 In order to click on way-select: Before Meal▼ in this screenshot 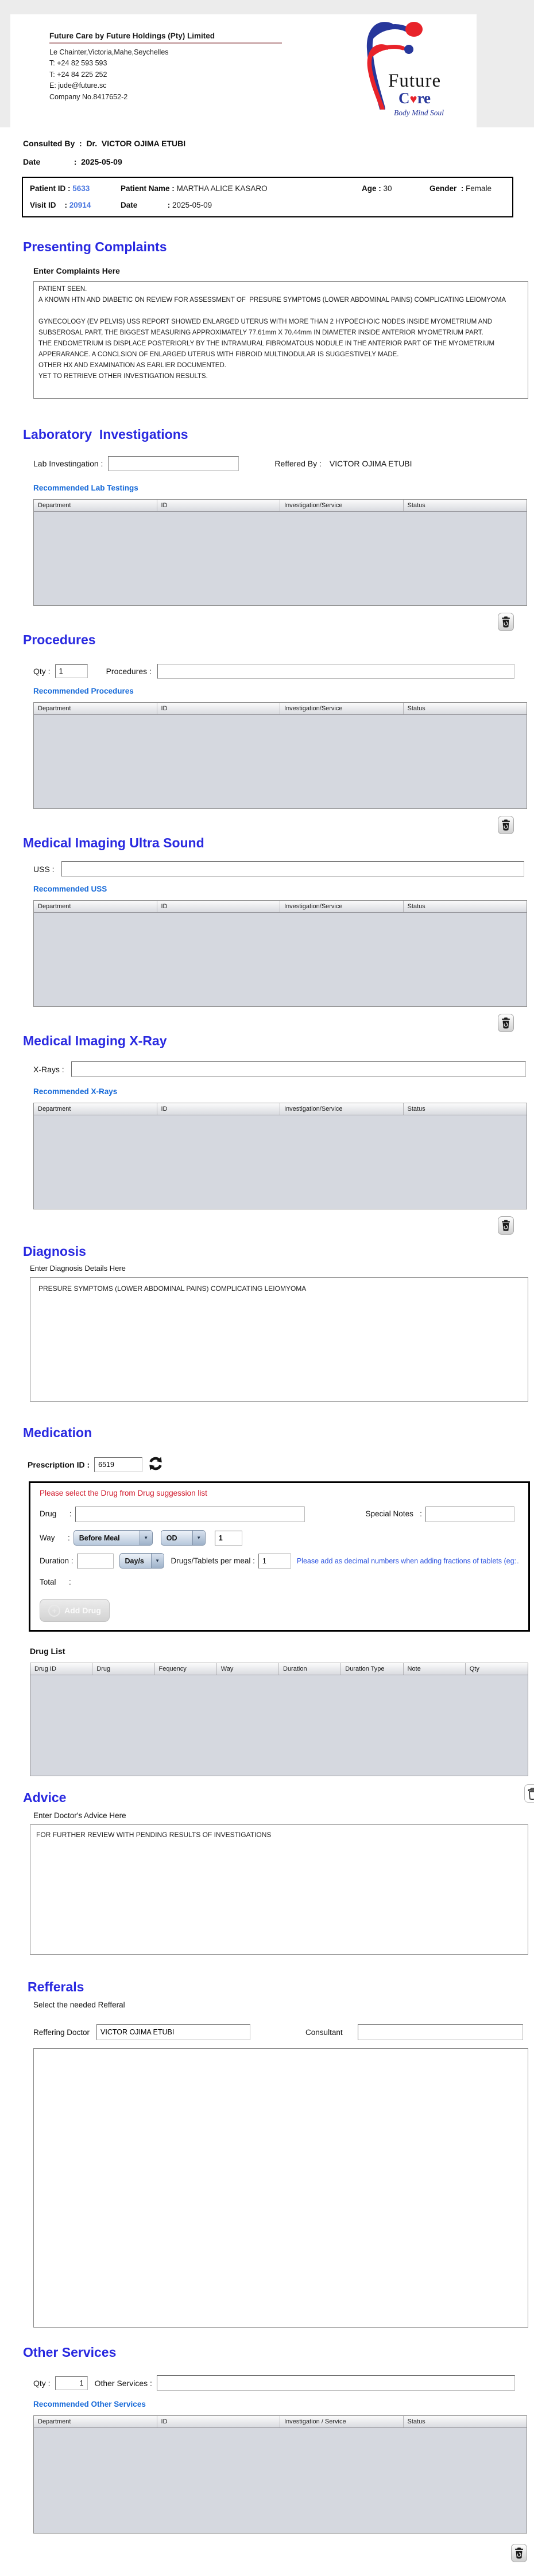, I will do `click(113, 1538)`.